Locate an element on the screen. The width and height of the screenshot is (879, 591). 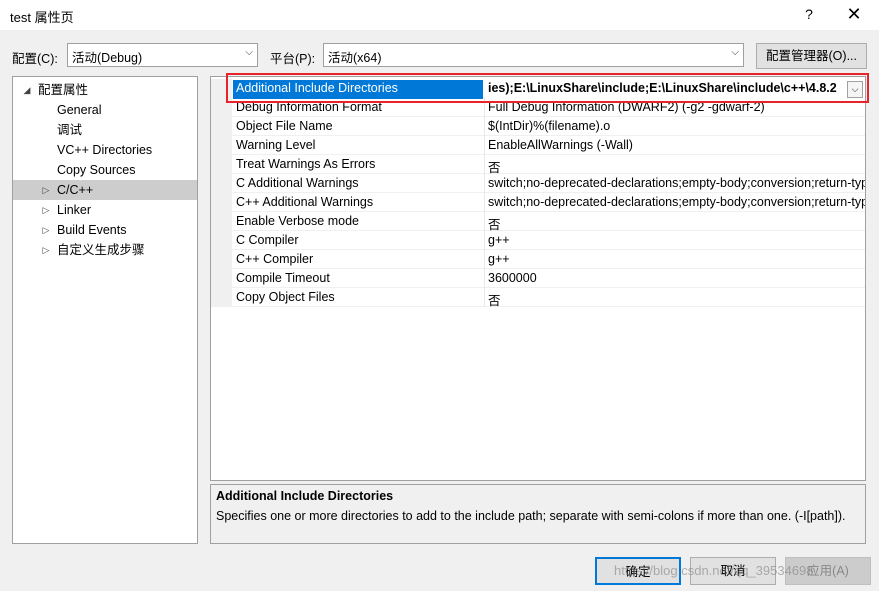
tree-item-label: 自定义生成步骤 is located at coordinates (101, 250).